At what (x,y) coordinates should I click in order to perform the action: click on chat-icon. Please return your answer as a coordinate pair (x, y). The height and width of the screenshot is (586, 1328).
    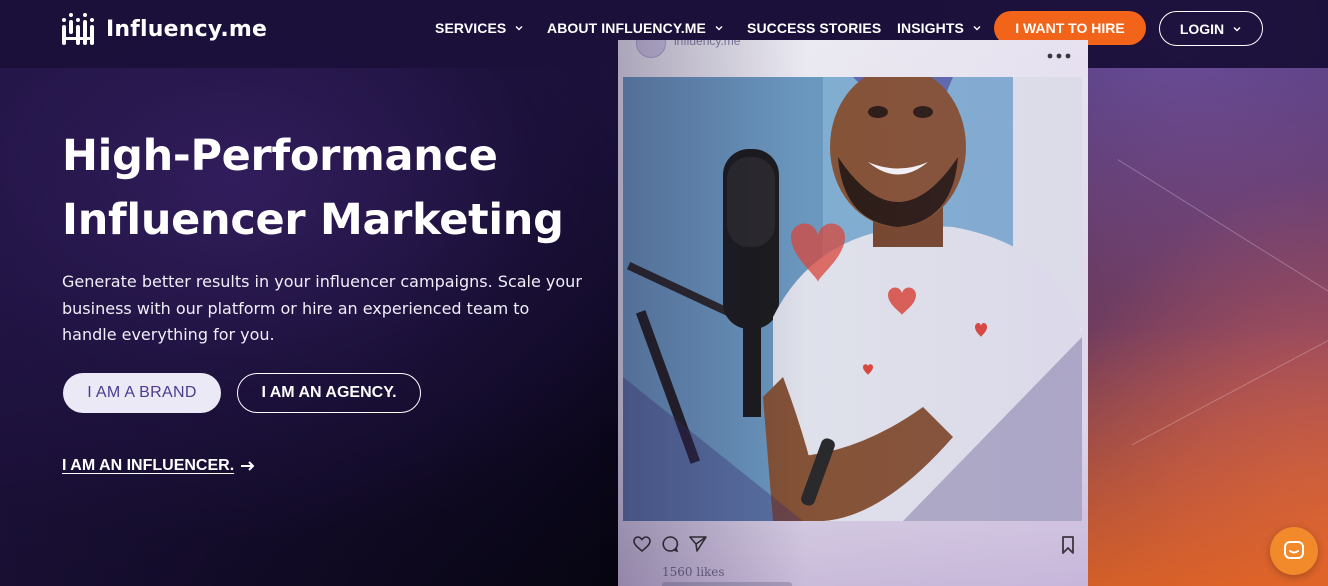
    Looking at the image, I should click on (1294, 550).